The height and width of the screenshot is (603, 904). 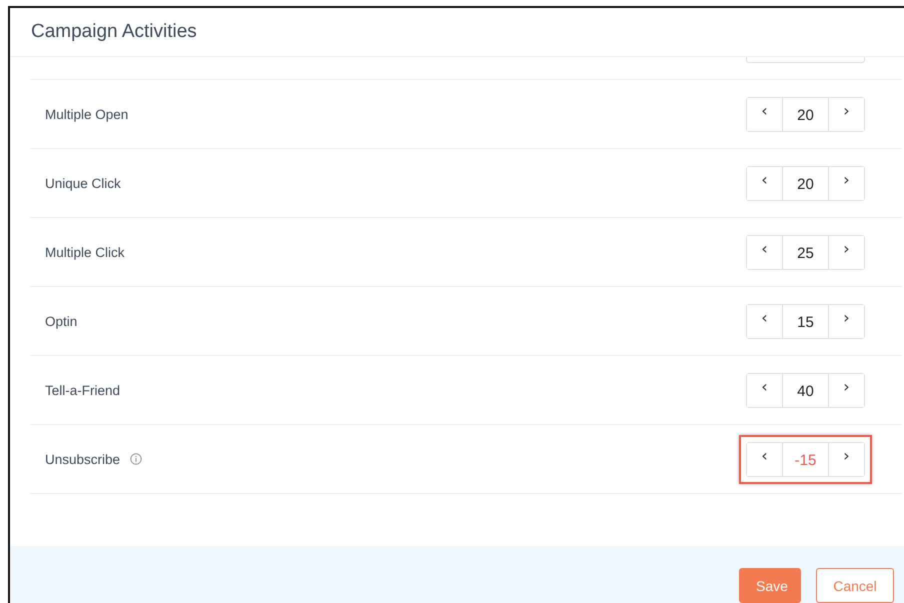 I want to click on activity-label: Unique Click, so click(x=83, y=183).